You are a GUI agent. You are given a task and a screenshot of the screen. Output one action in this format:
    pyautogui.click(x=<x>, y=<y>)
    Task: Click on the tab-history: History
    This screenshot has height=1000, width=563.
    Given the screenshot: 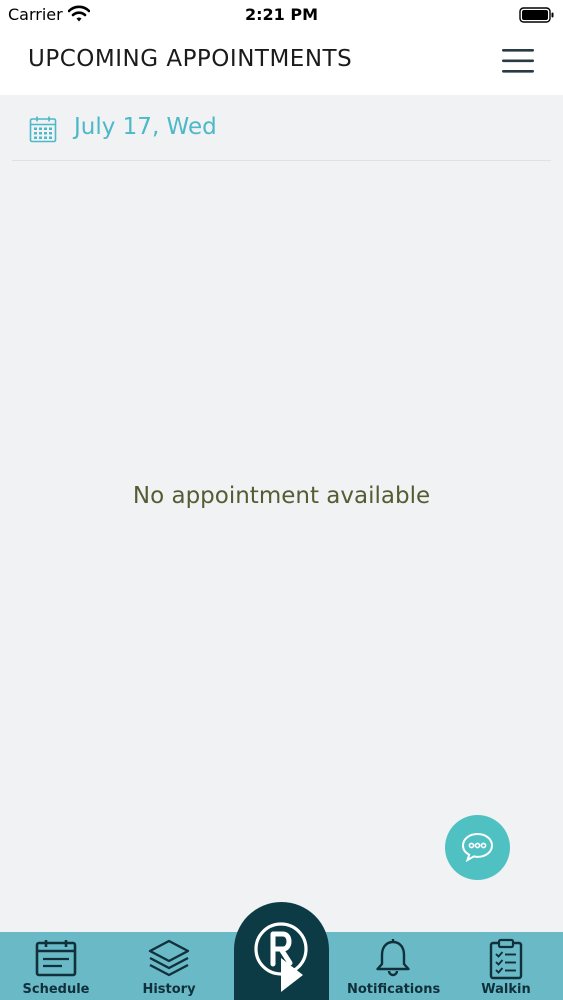 What is the action you would take?
    pyautogui.click(x=169, y=966)
    